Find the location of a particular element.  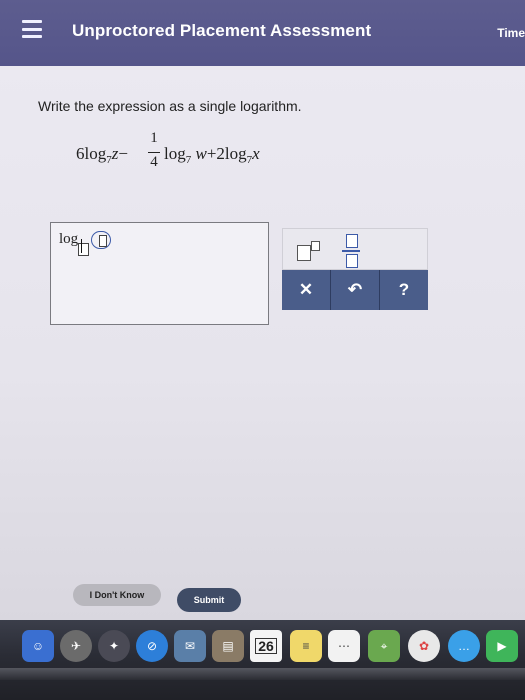

math-palette: ✕ ↶ ? is located at coordinates (355, 269).